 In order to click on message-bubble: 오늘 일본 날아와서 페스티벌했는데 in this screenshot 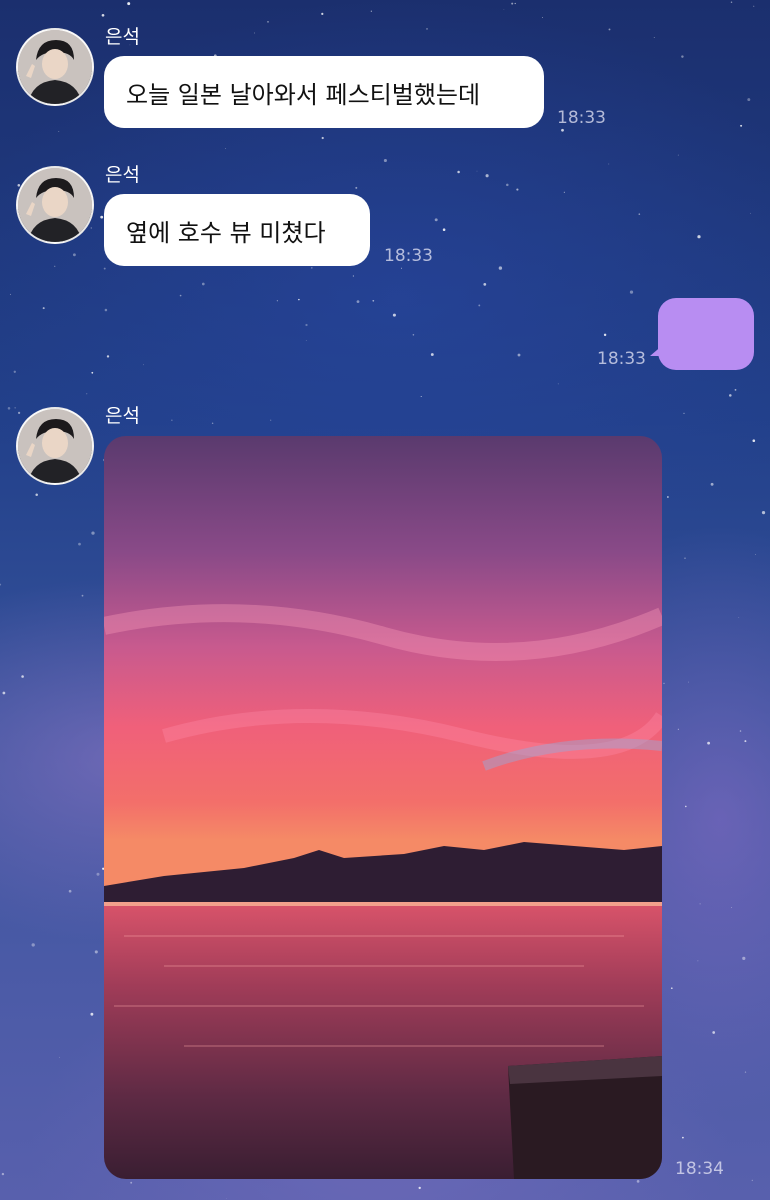, I will do `click(324, 92)`.